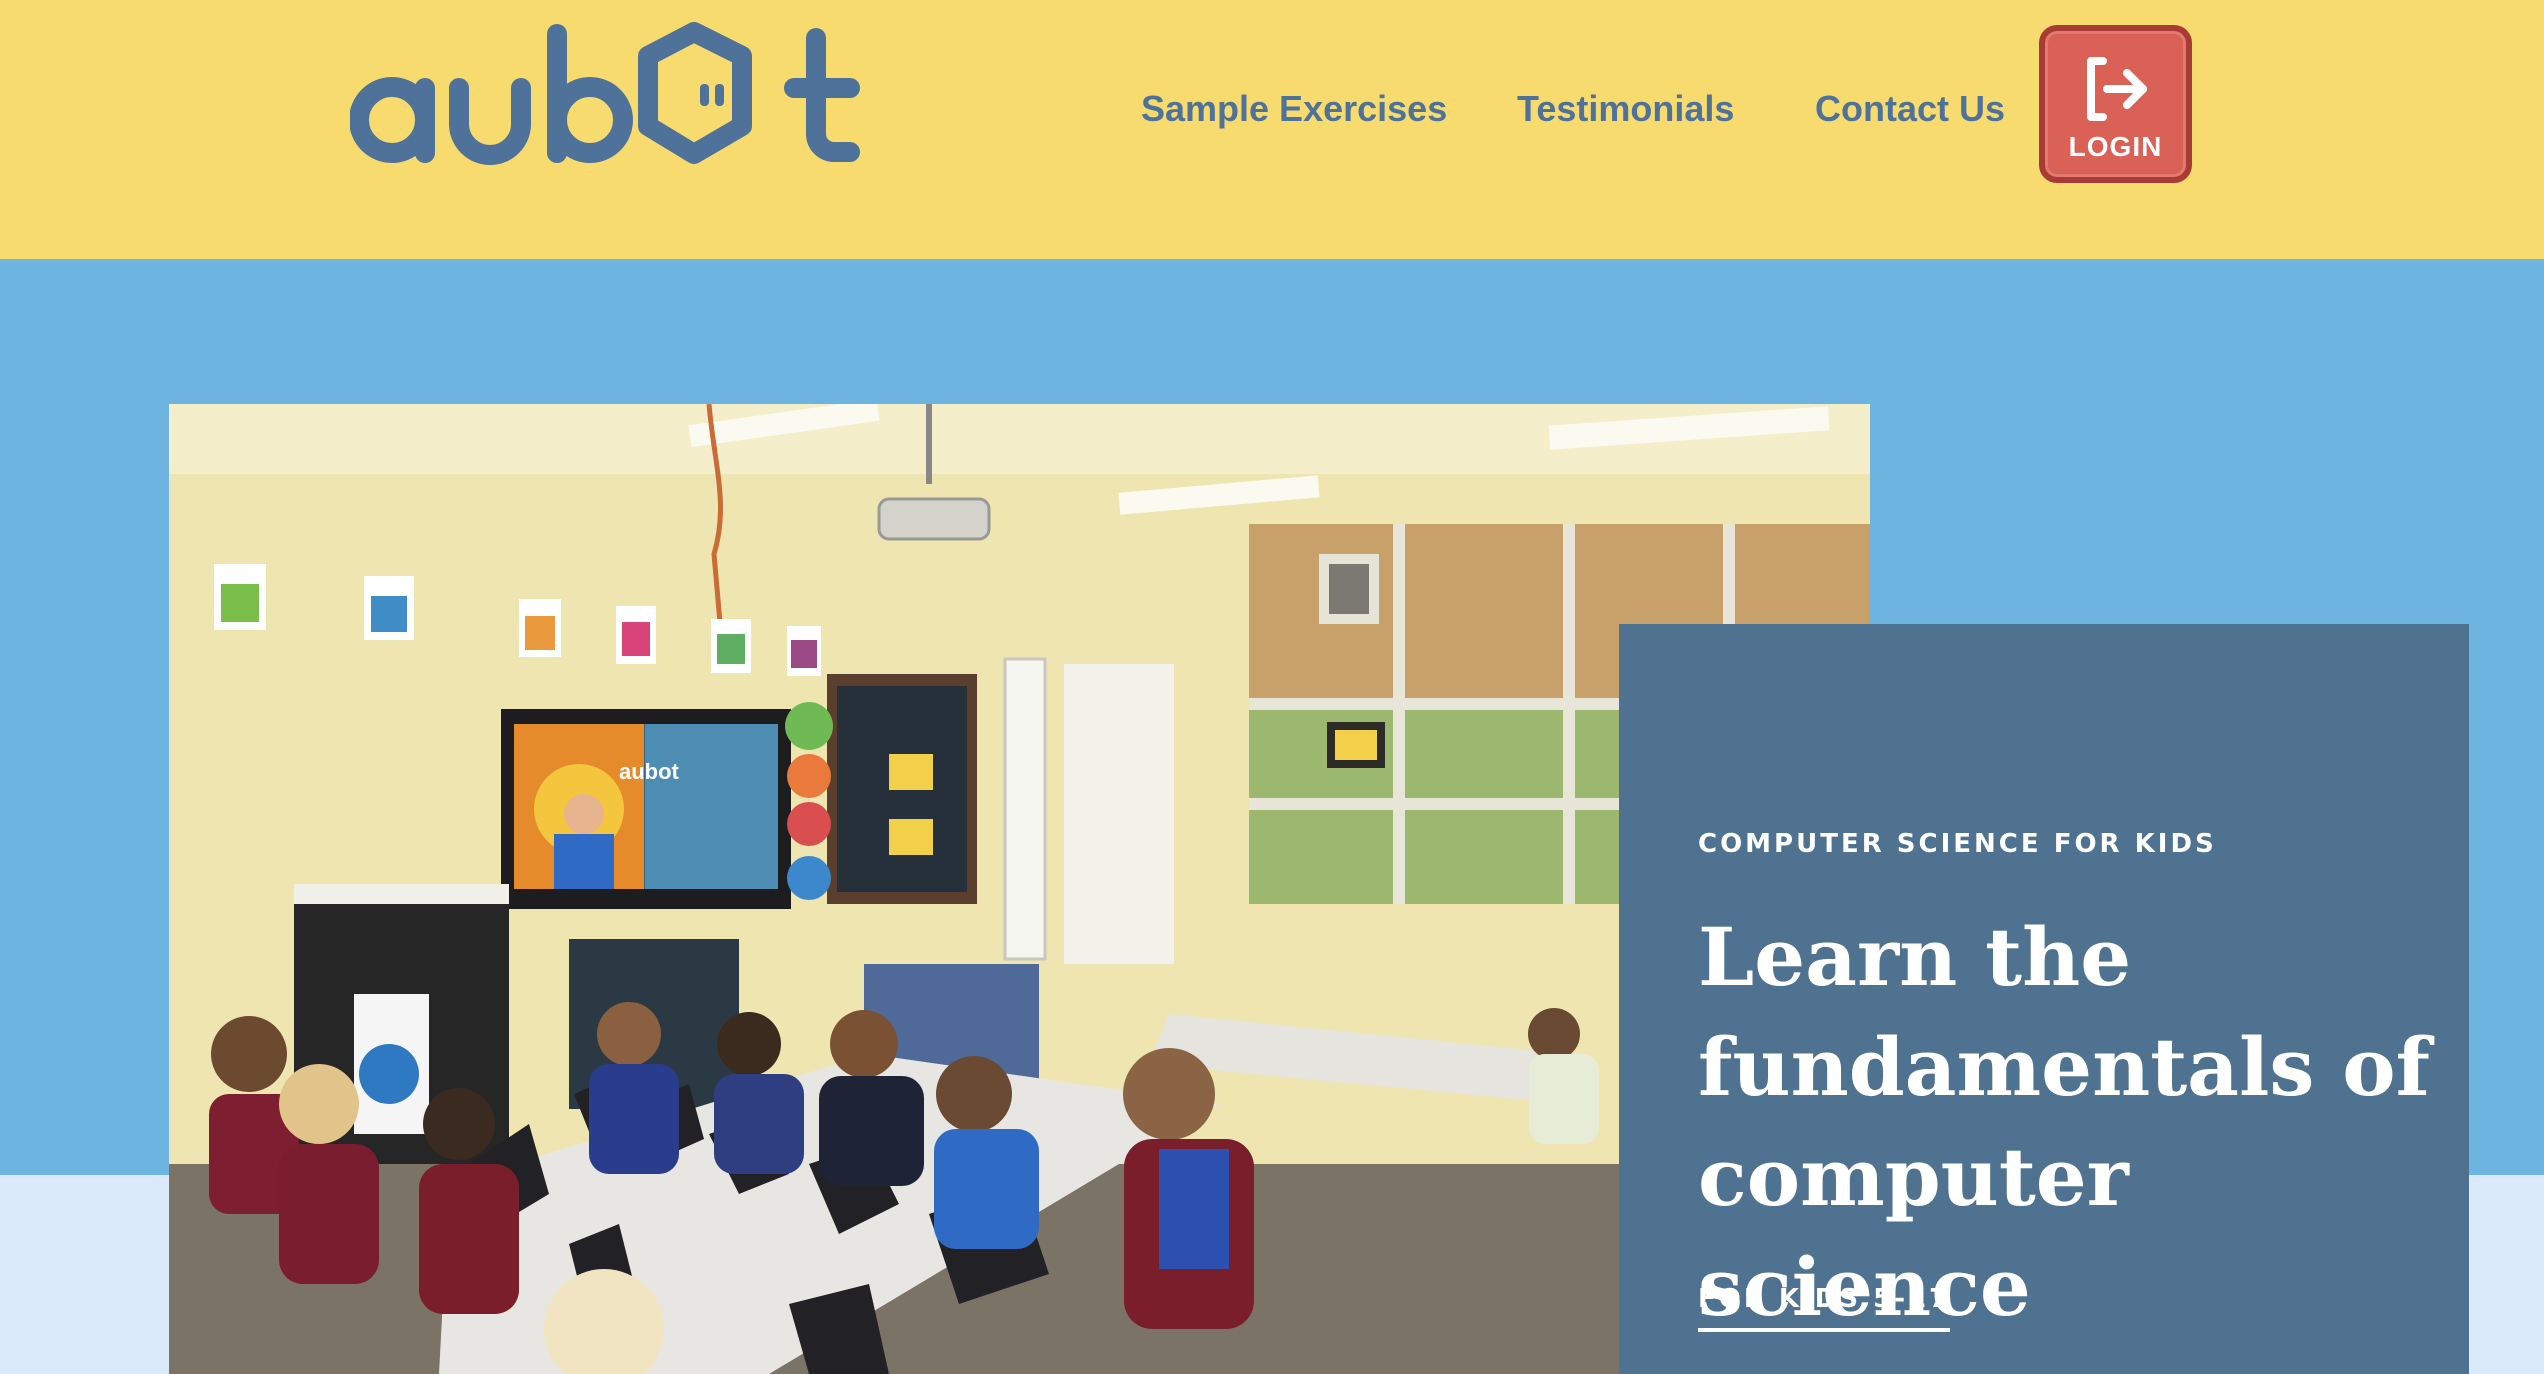 Image resolution: width=2544 pixels, height=1374 pixels. Describe the element at coordinates (1625, 109) in the screenshot. I see `nav-testimonials: Testimonials` at that location.